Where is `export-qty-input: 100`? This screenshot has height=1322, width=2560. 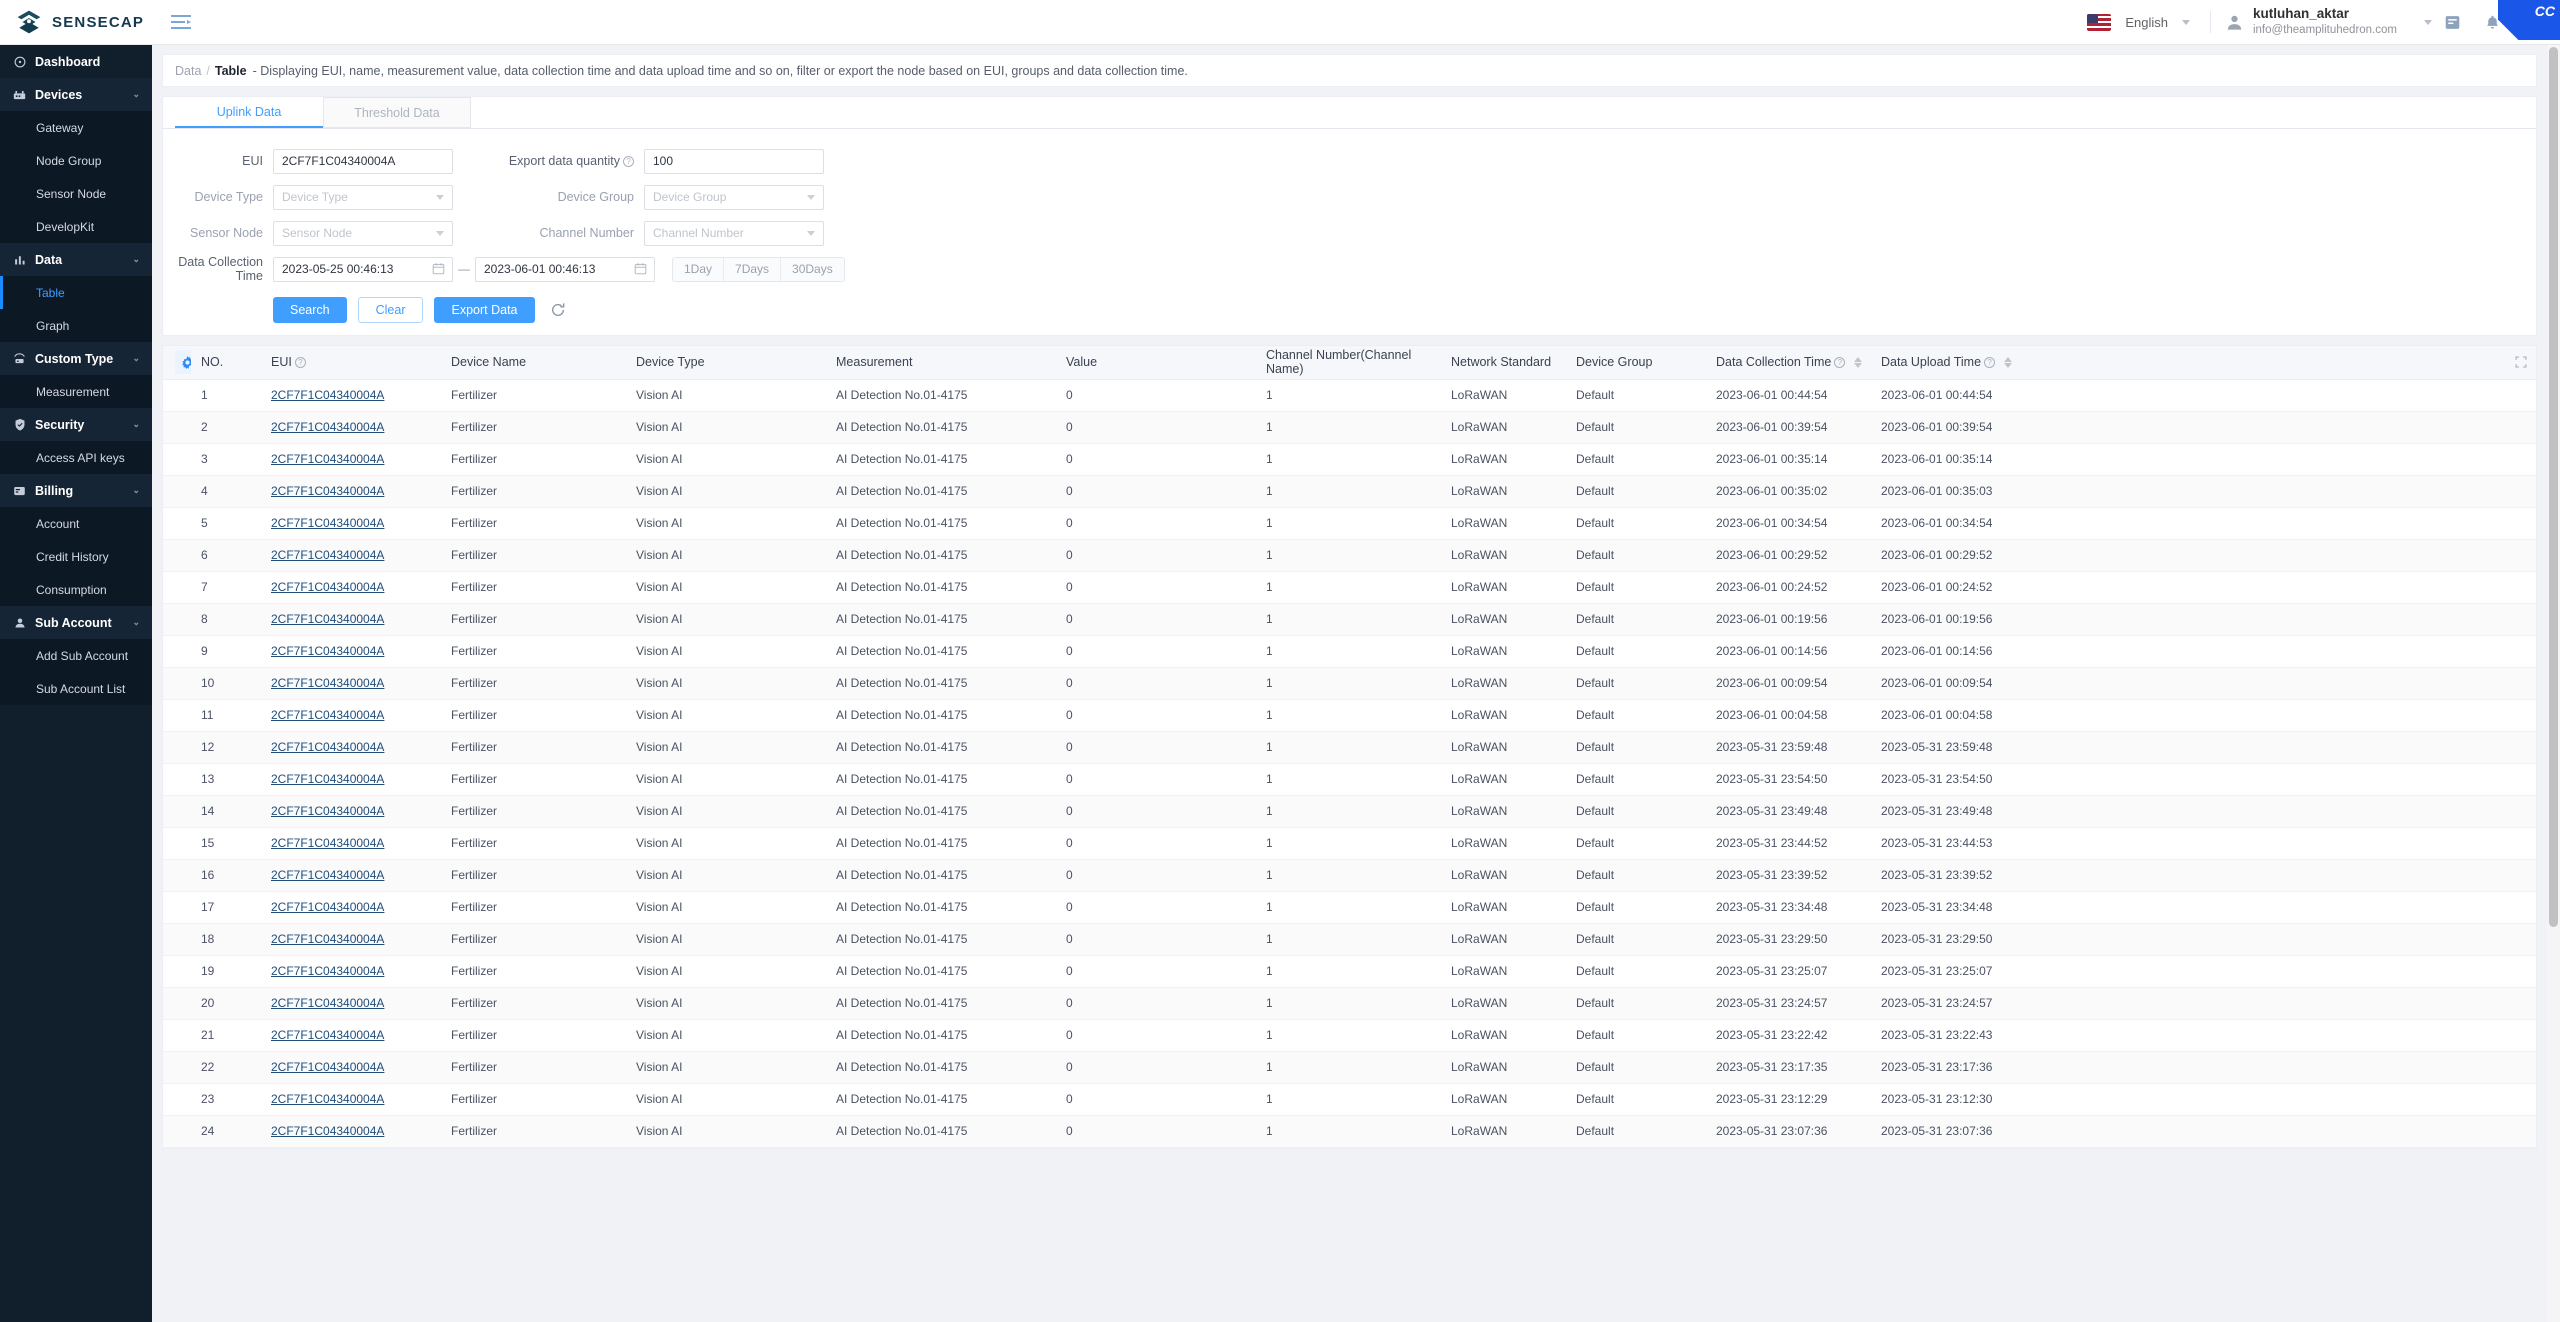
export-qty-input: 100 is located at coordinates (734, 161).